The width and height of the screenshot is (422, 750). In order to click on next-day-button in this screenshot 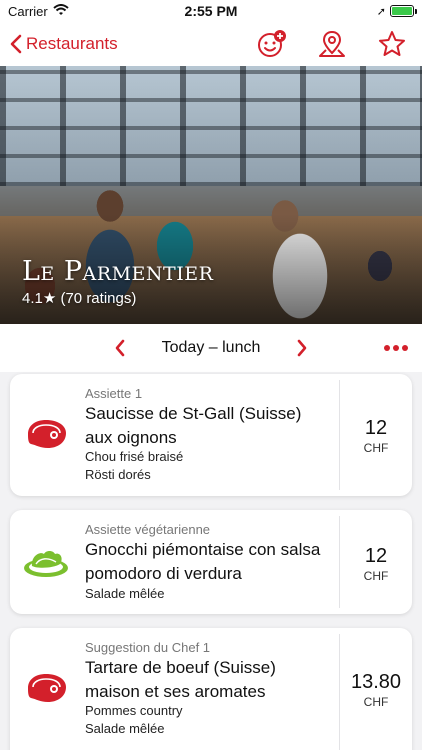, I will do `click(302, 348)`.